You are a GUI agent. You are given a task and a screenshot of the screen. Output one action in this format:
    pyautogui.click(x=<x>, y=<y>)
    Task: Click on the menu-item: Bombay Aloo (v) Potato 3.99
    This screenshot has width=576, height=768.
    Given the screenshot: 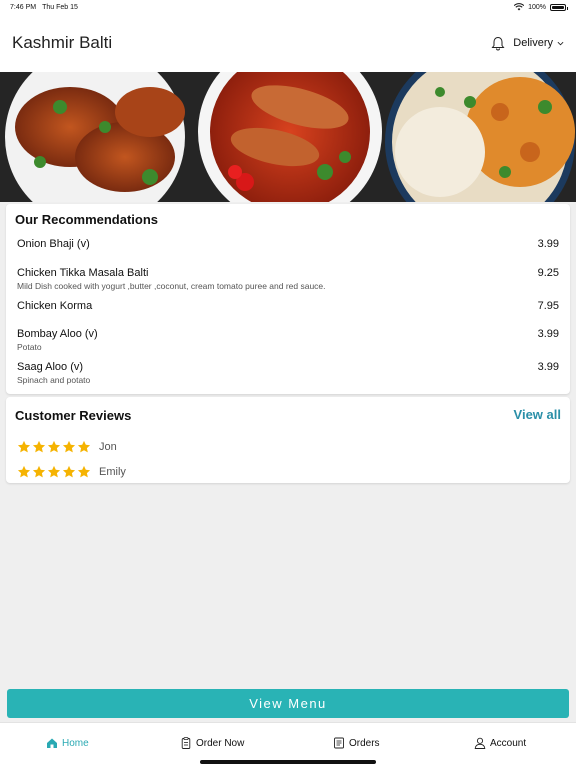 What is the action you would take?
    pyautogui.click(x=288, y=340)
    